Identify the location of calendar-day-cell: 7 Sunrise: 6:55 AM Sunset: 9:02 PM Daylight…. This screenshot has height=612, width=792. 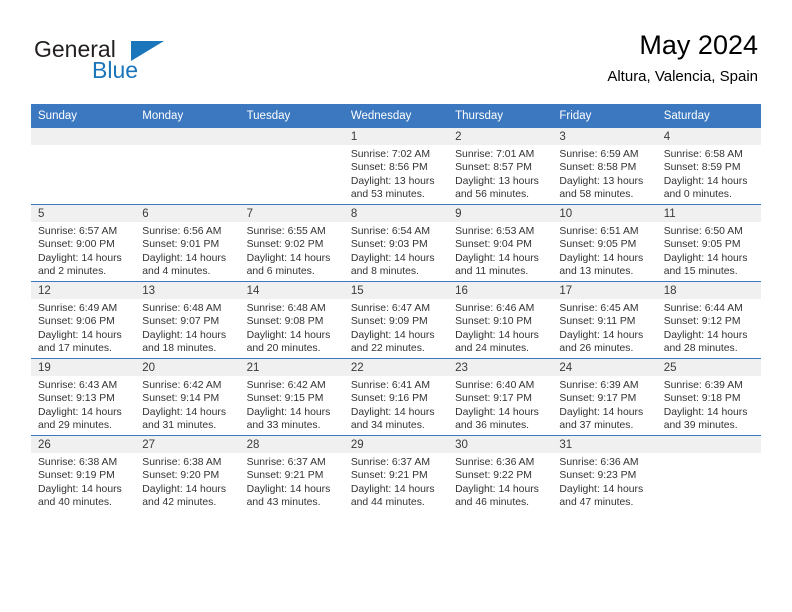
(291, 243).